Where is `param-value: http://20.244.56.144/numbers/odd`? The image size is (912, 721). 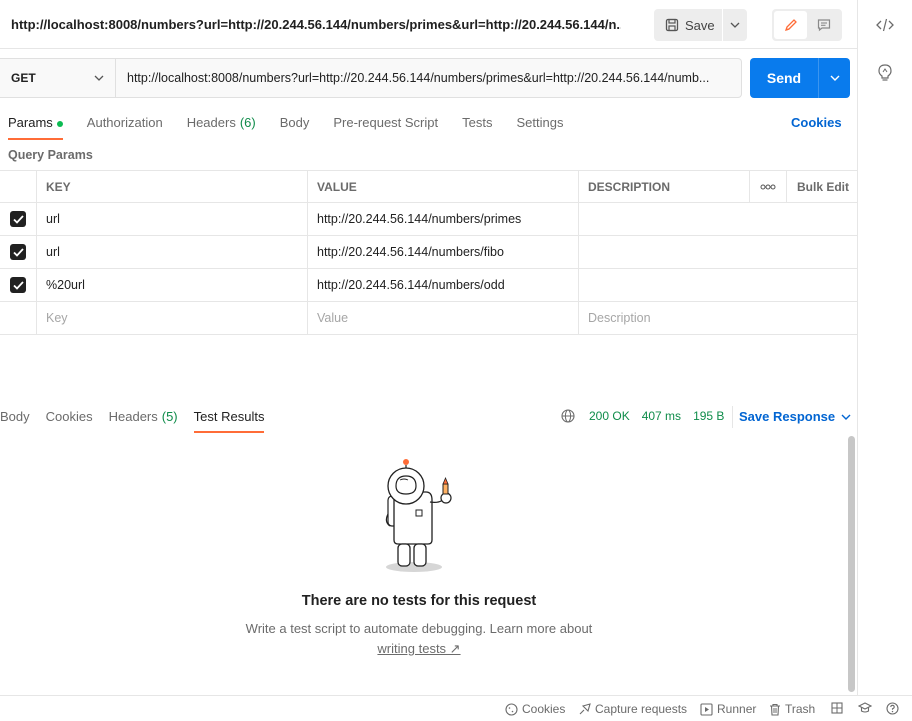 param-value: http://20.244.56.144/numbers/odd is located at coordinates (443, 285).